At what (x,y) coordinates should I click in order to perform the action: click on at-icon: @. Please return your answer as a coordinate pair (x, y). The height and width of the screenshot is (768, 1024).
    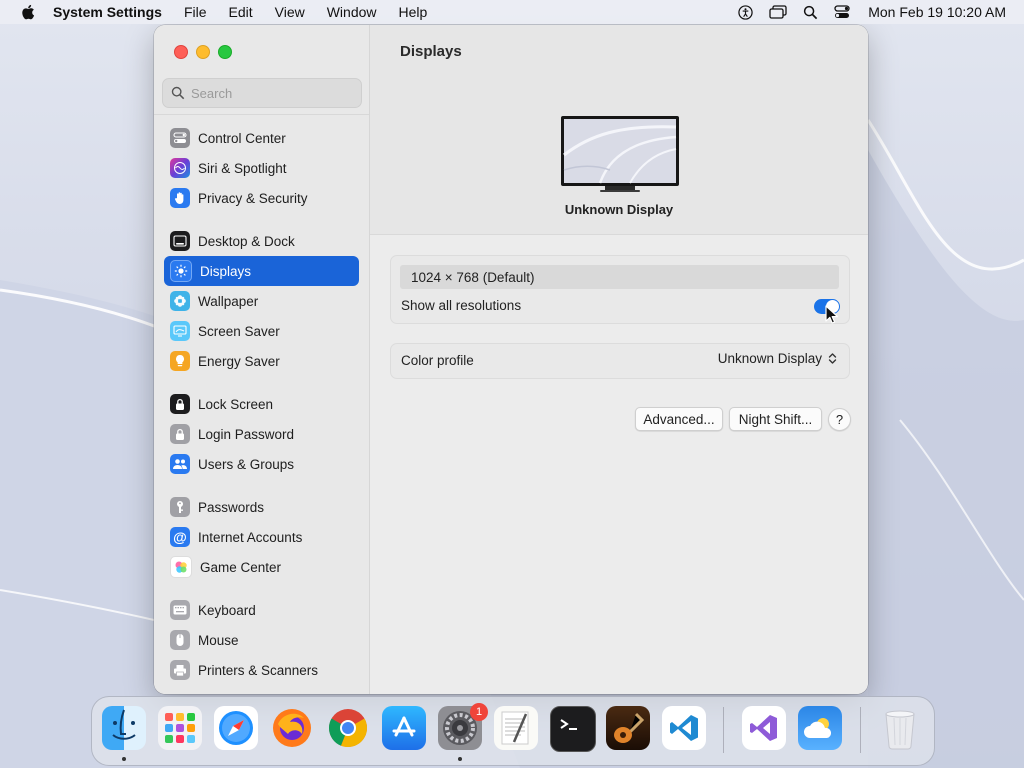
    Looking at the image, I should click on (180, 537).